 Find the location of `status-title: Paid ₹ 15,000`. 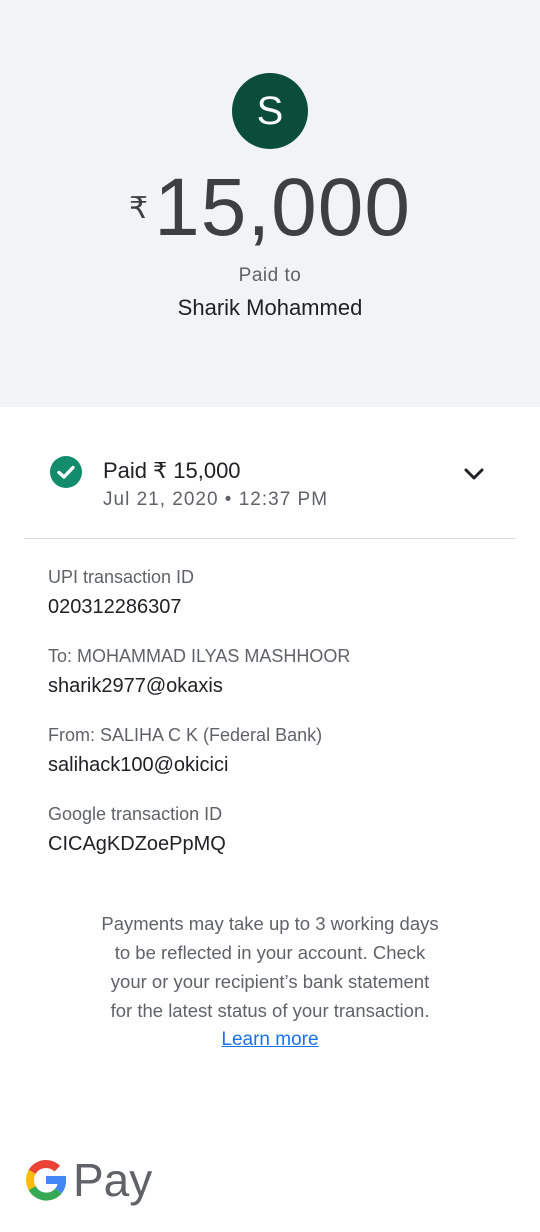

status-title: Paid ₹ 15,000 is located at coordinates (172, 470).